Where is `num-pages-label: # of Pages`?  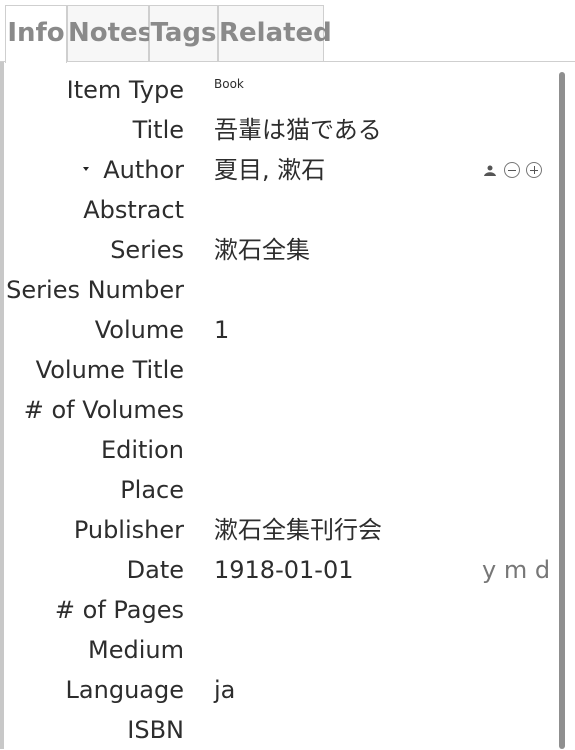
num-pages-label: # of Pages is located at coordinates (119, 610).